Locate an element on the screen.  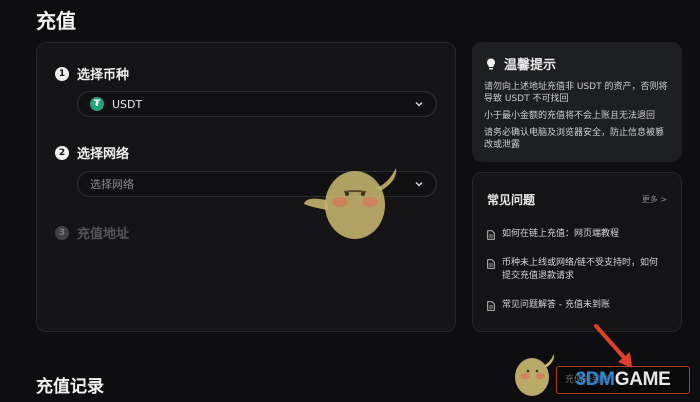
tip-text: 请务必确认电脑及浏览器安全，防止信息被篡改或泄露 is located at coordinates (574, 139).